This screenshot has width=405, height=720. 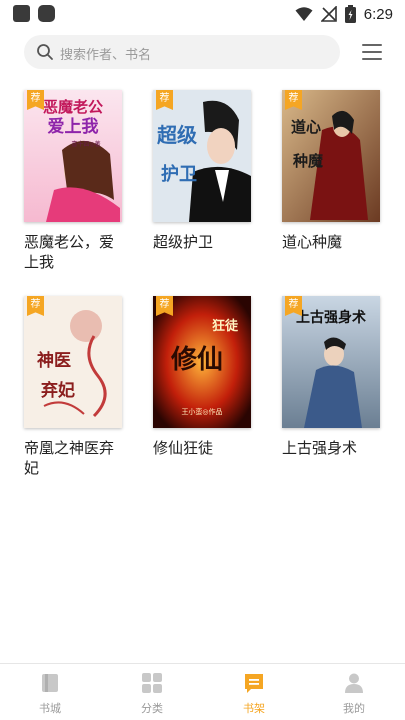 I want to click on svg-text: 王小蛮◎作品, so click(x=201, y=411).